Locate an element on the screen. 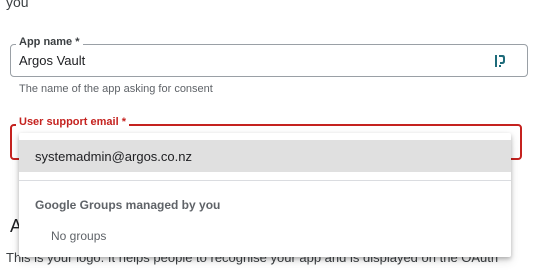 The image size is (555, 272). dropdown-option-label: systemadmin@argos.co.nz is located at coordinates (113, 156).